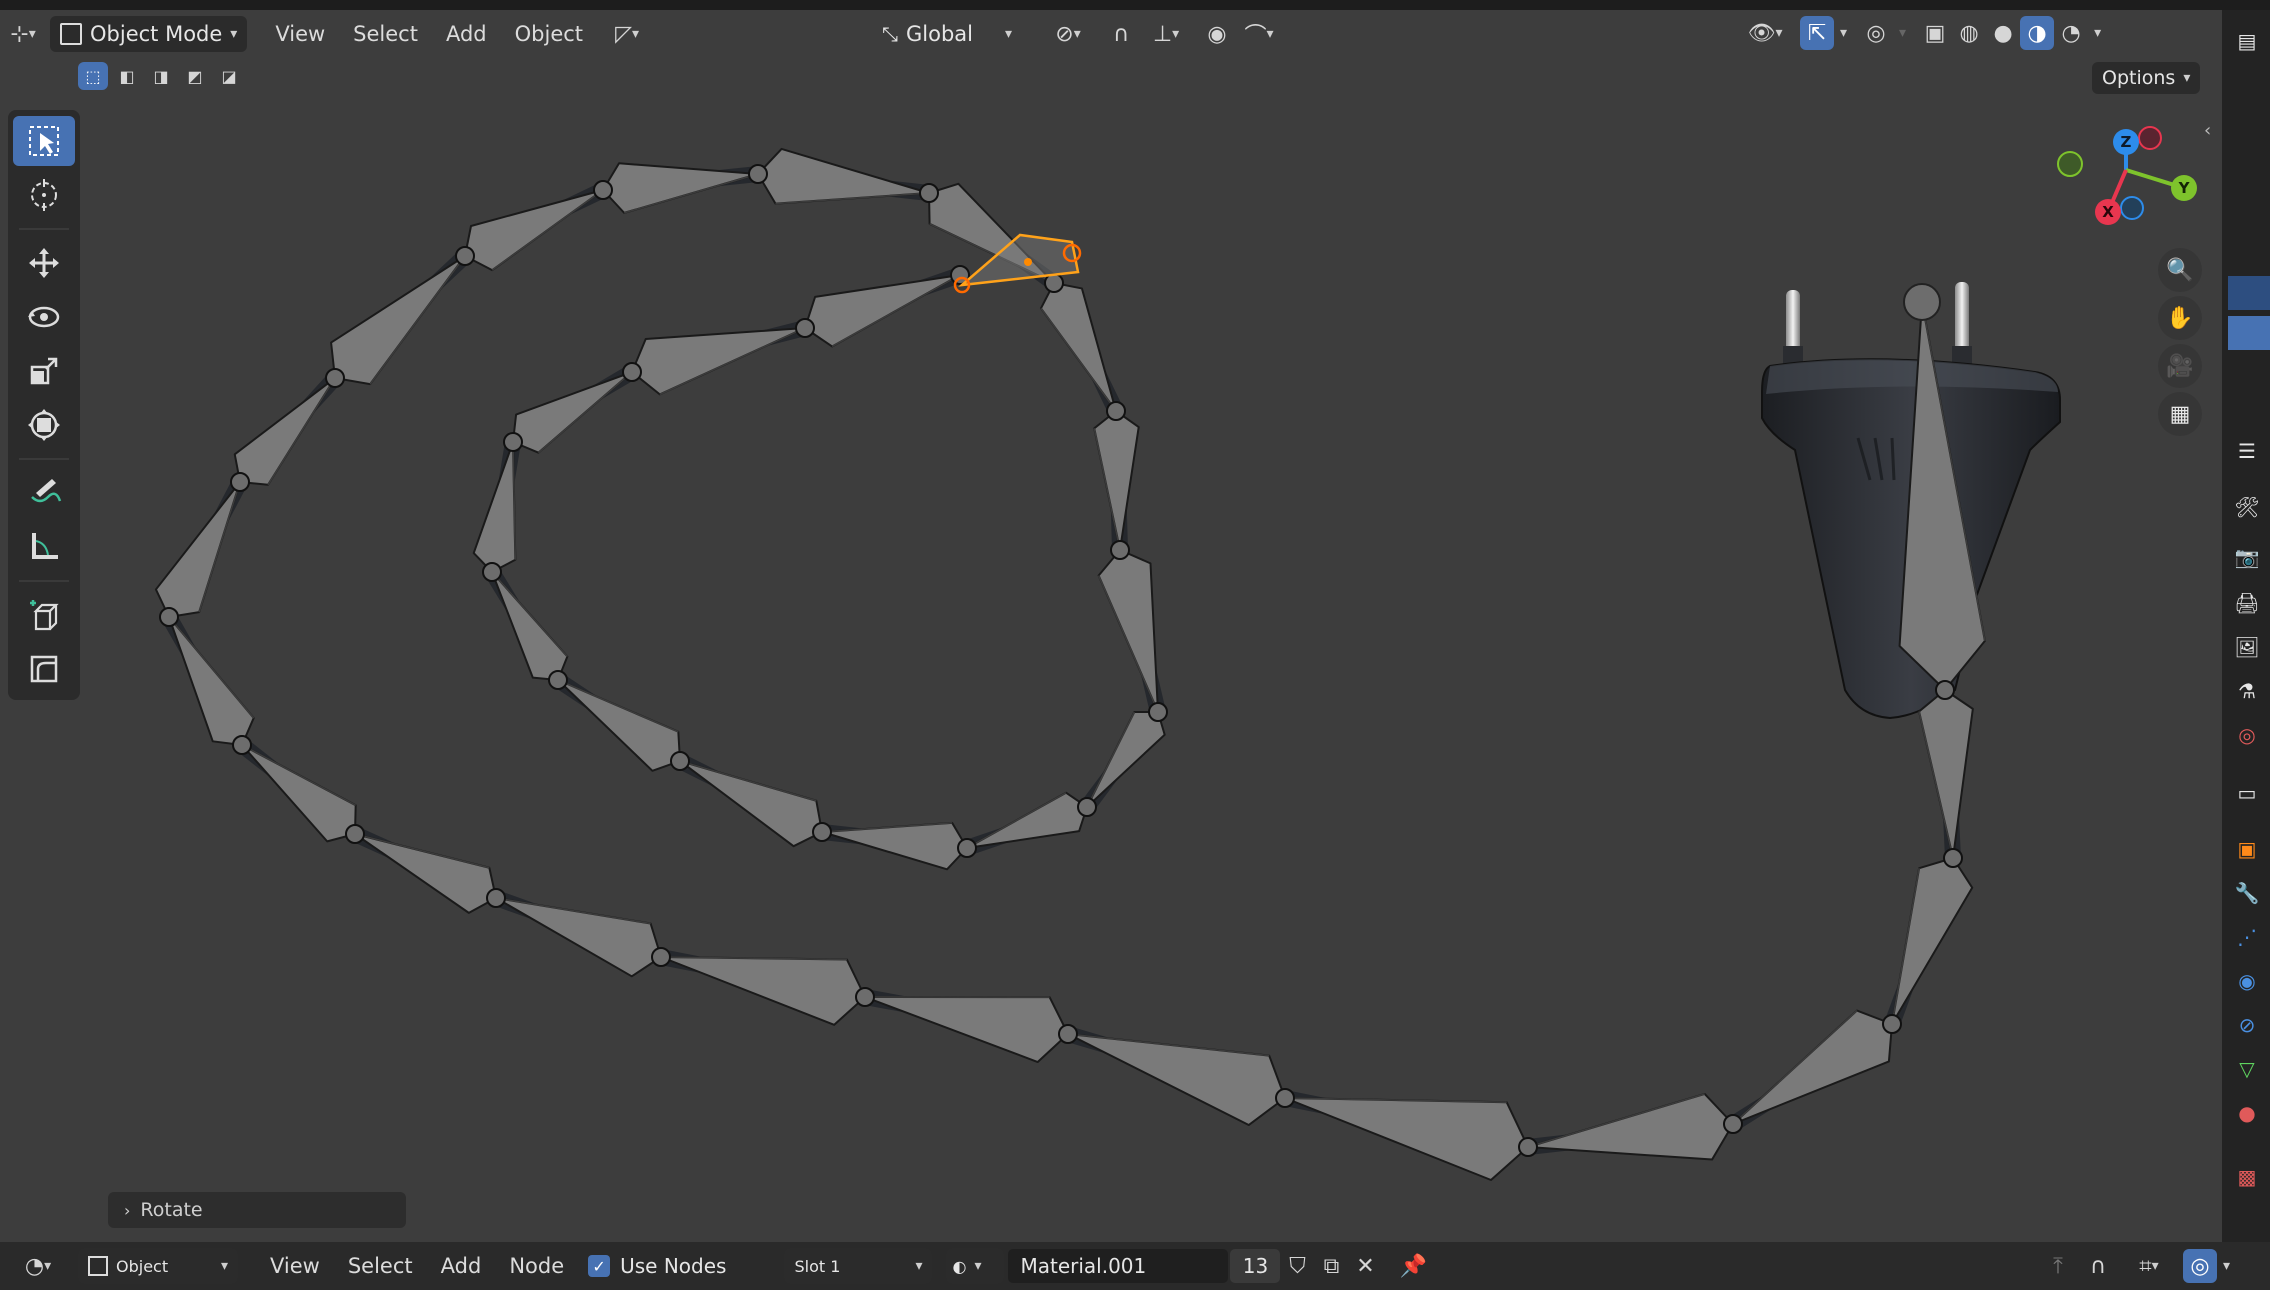 This screenshot has width=2270, height=1290. I want to click on material-browse-dropdown: ◐ ▾, so click(975, 1266).